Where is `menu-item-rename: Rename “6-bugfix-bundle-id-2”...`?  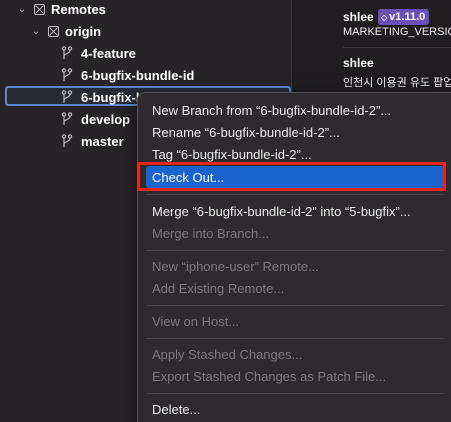 menu-item-rename: Rename “6-bugfix-bundle-id-2”... is located at coordinates (295, 132).